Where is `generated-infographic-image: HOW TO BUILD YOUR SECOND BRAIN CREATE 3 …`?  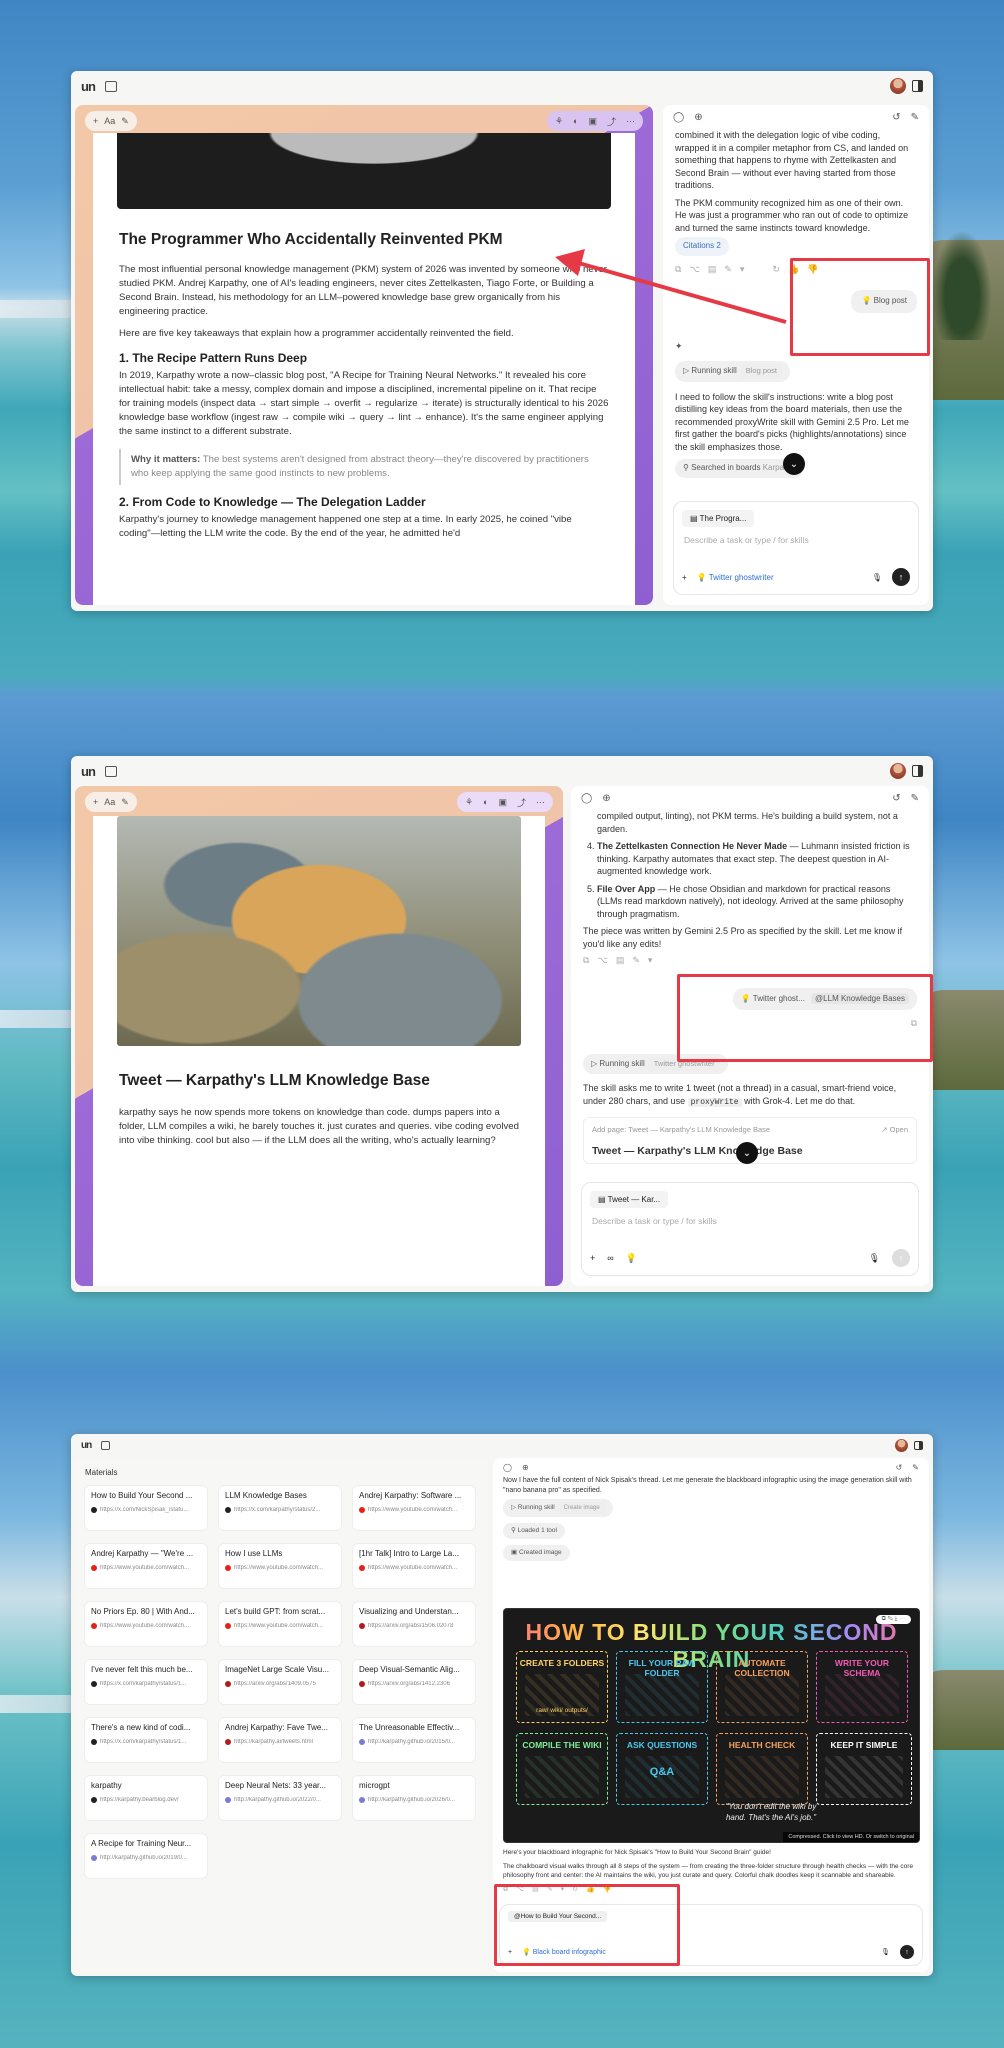 generated-infographic-image: HOW TO BUILD YOUR SECOND BRAIN CREATE 3 … is located at coordinates (711, 1725).